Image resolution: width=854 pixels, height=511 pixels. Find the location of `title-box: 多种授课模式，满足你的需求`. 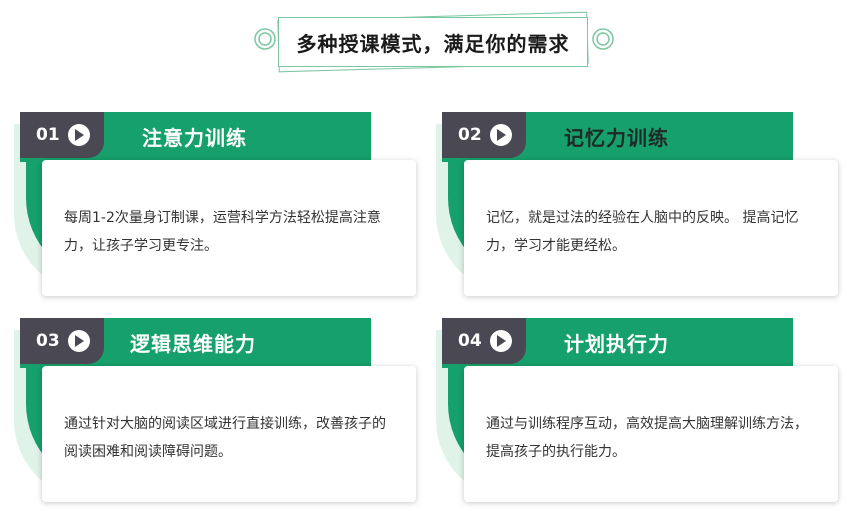

title-box: 多种授课模式，满足你的需求 is located at coordinates (433, 42).